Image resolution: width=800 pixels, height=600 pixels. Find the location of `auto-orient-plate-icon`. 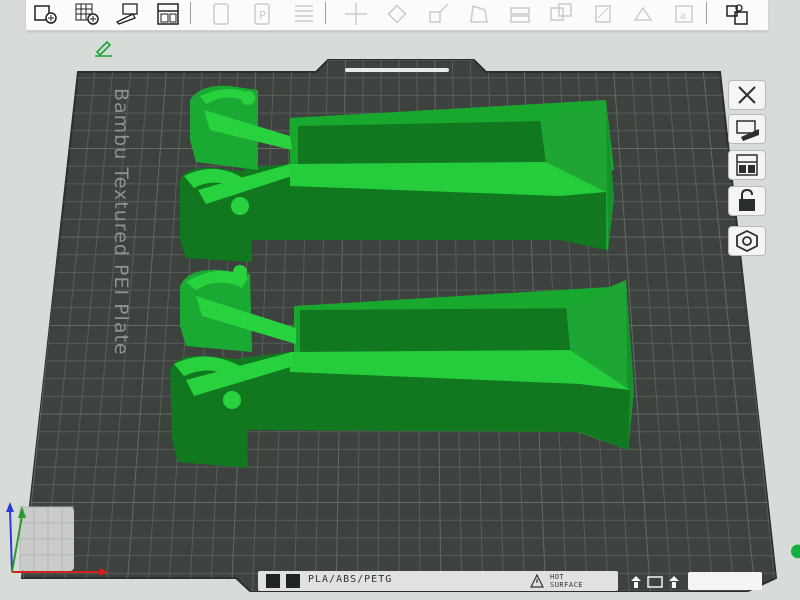

auto-orient-plate-icon is located at coordinates (747, 130).